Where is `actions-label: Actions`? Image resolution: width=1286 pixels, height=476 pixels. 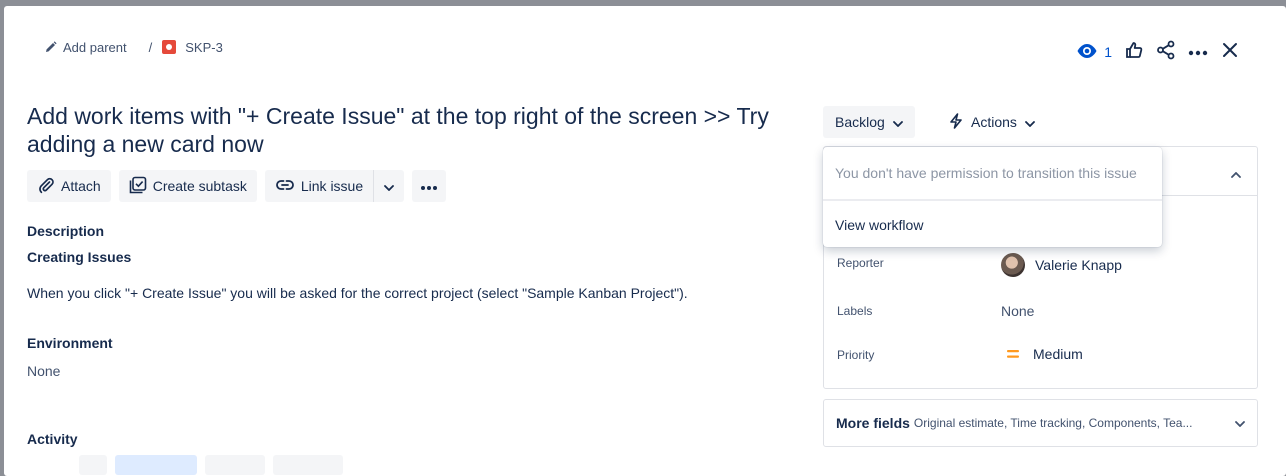 actions-label: Actions is located at coordinates (994, 122).